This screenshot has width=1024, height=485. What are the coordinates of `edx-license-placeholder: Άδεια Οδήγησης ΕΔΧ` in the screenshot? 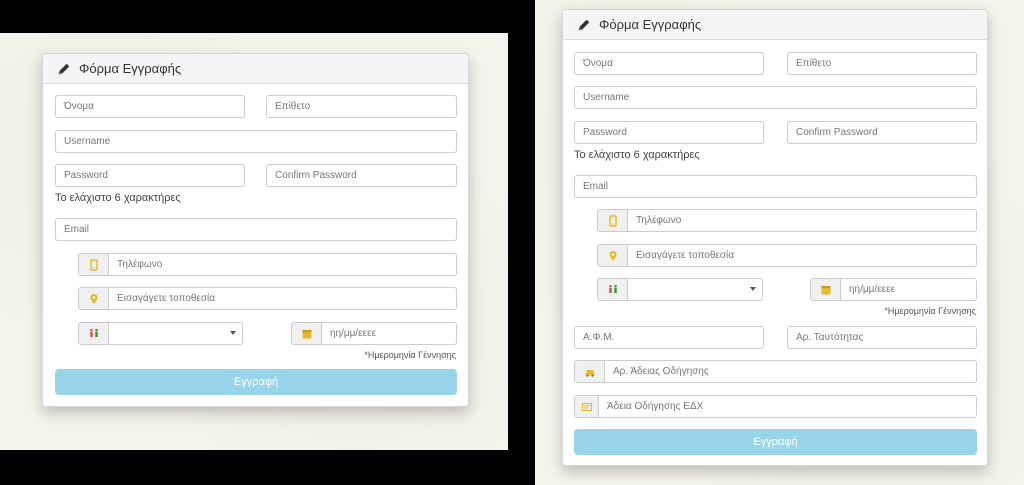 It's located at (655, 406).